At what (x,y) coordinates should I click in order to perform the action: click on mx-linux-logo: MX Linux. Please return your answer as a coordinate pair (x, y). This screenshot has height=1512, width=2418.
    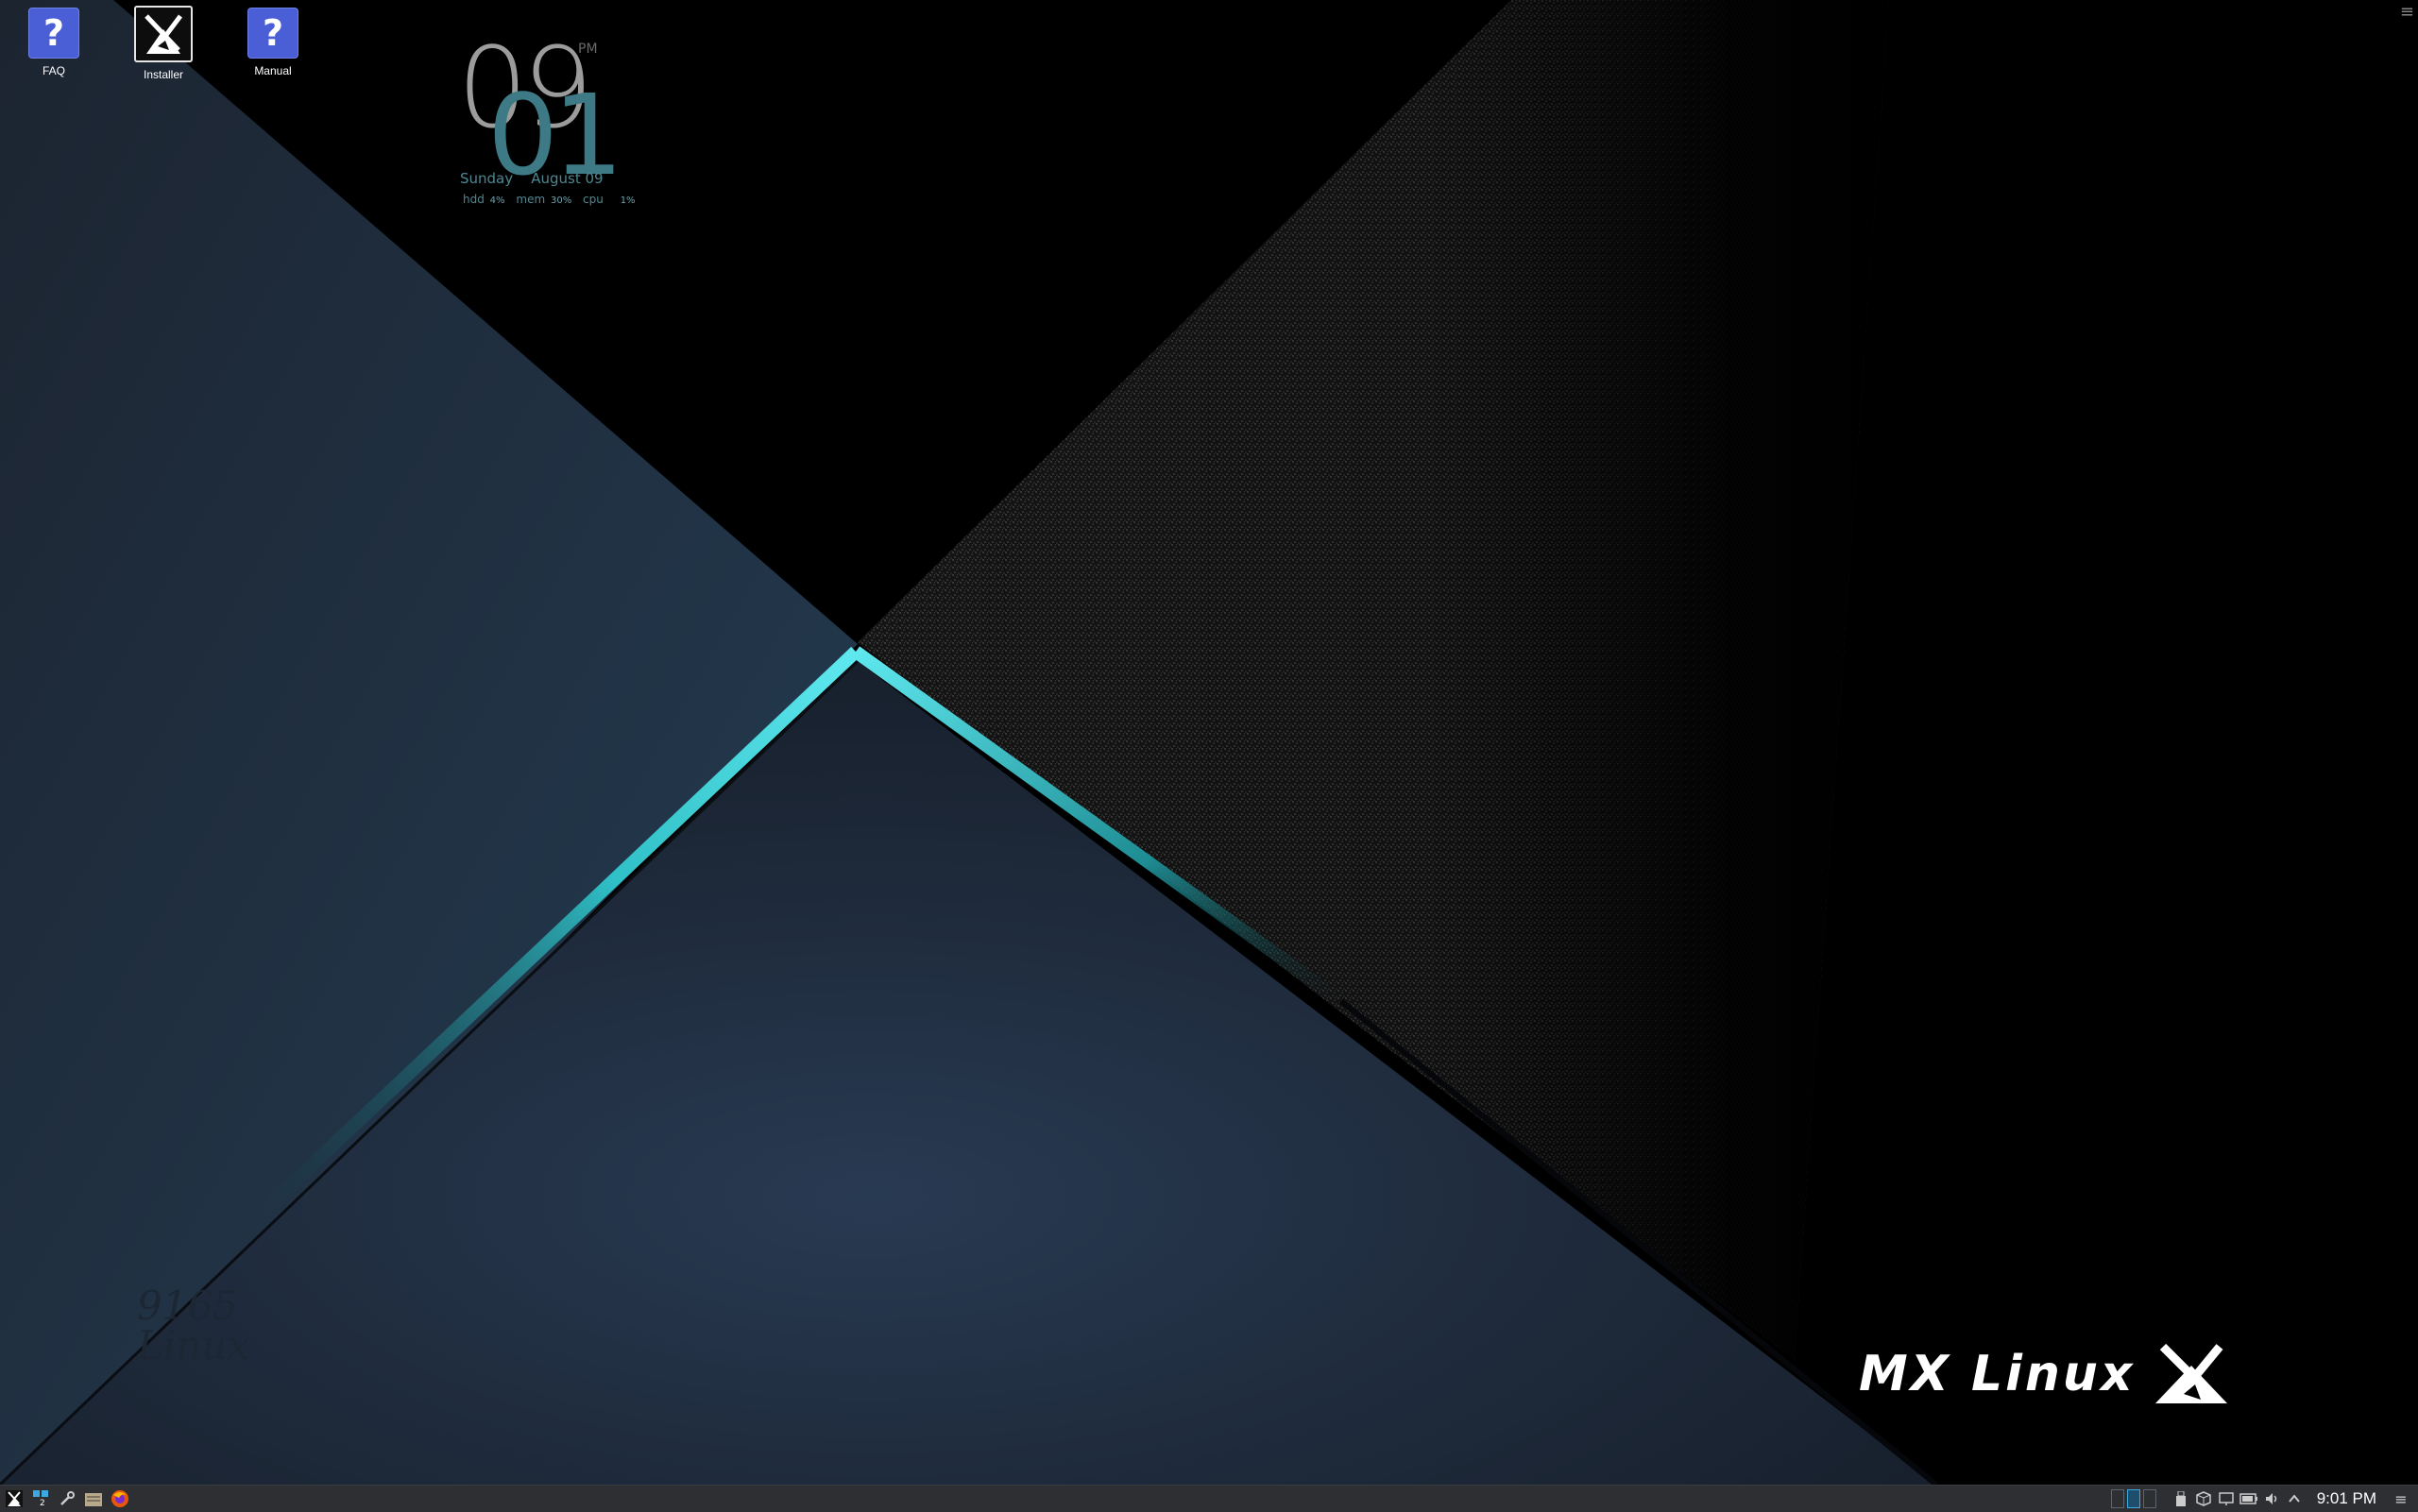
    Looking at the image, I should click on (2045, 1374).